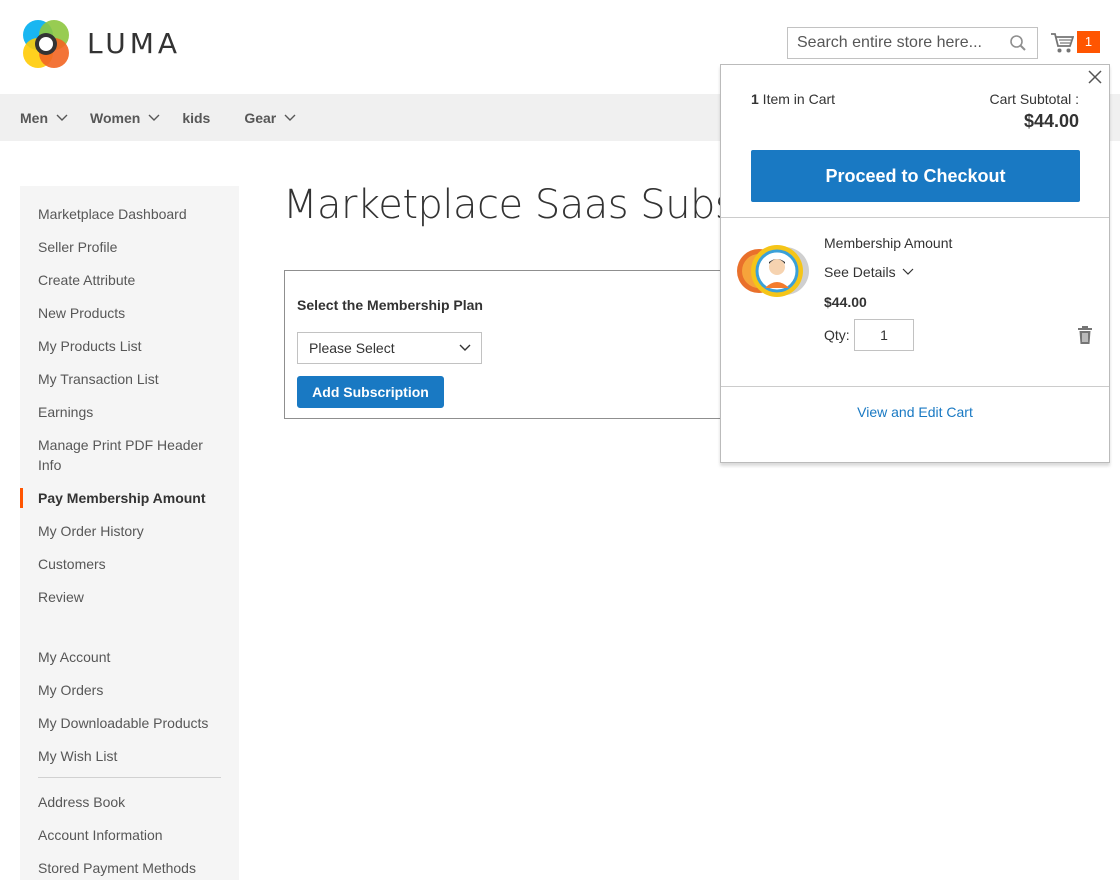 Image resolution: width=1120 pixels, height=880 pixels. I want to click on sidebar-item-customers: Customers, so click(129, 564).